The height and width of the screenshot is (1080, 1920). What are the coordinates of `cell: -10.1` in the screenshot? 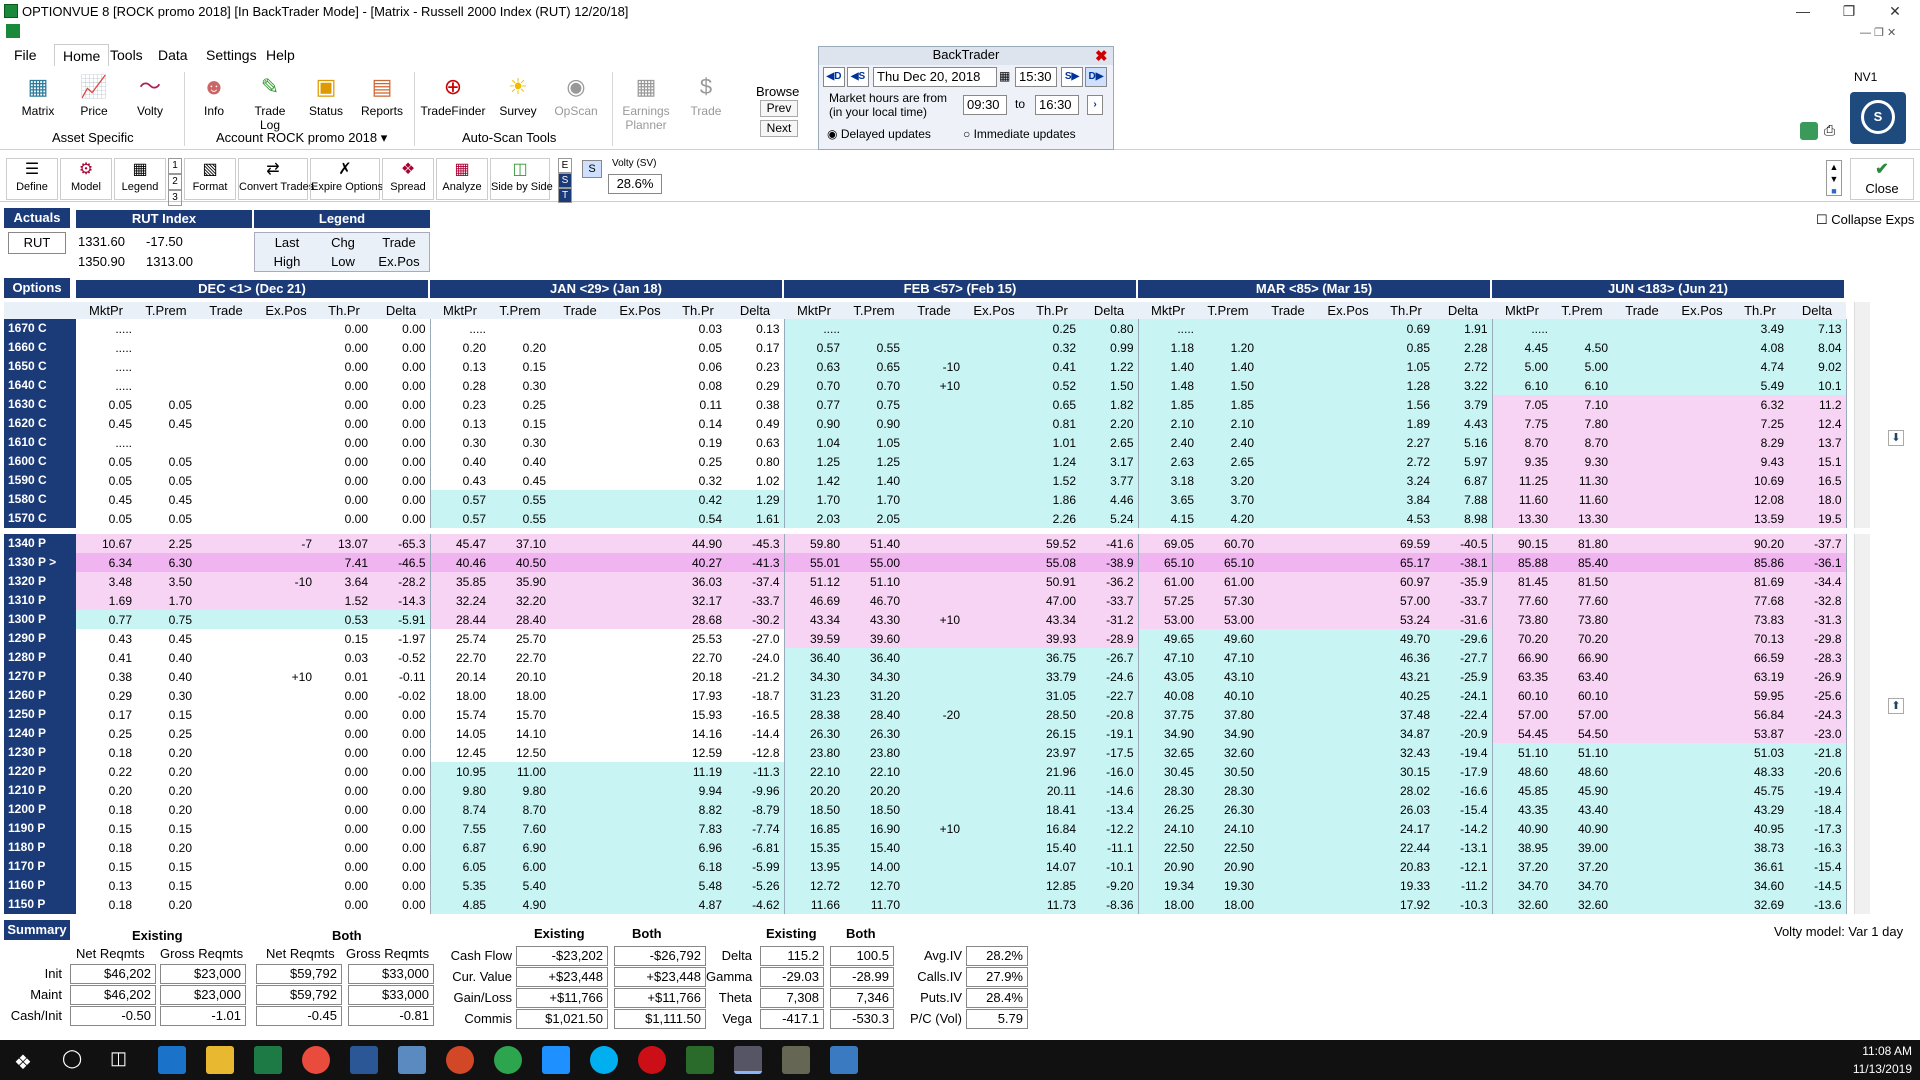 It's located at (1109, 866).